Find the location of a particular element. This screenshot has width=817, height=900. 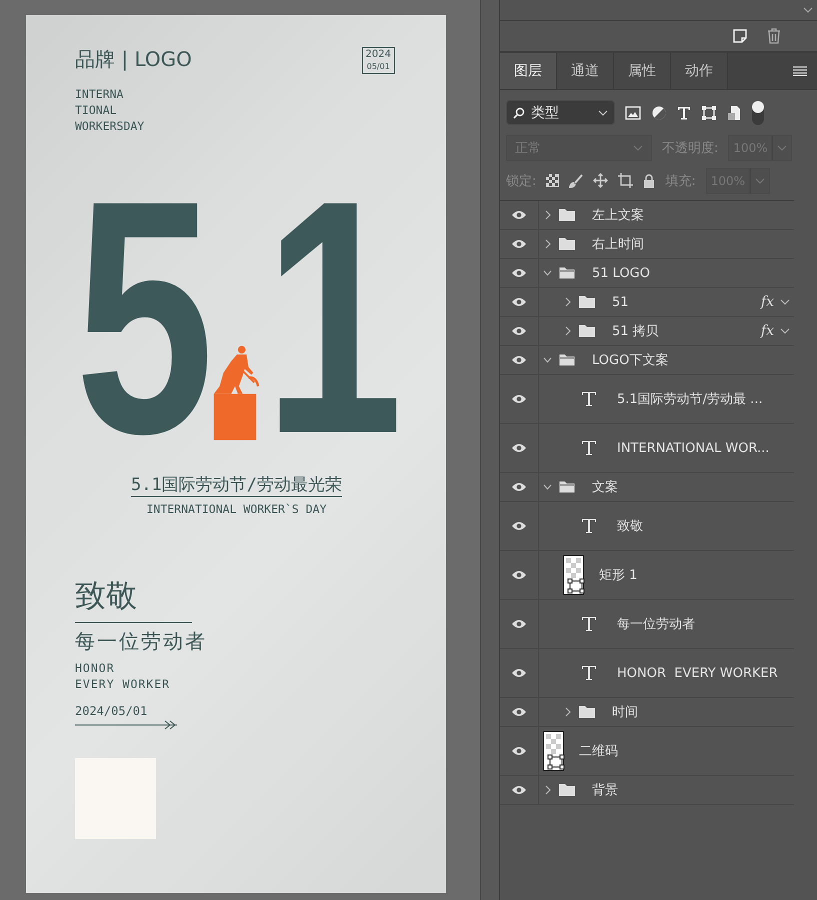

salute-subtitle: 每一位劳动者 is located at coordinates (141, 641).